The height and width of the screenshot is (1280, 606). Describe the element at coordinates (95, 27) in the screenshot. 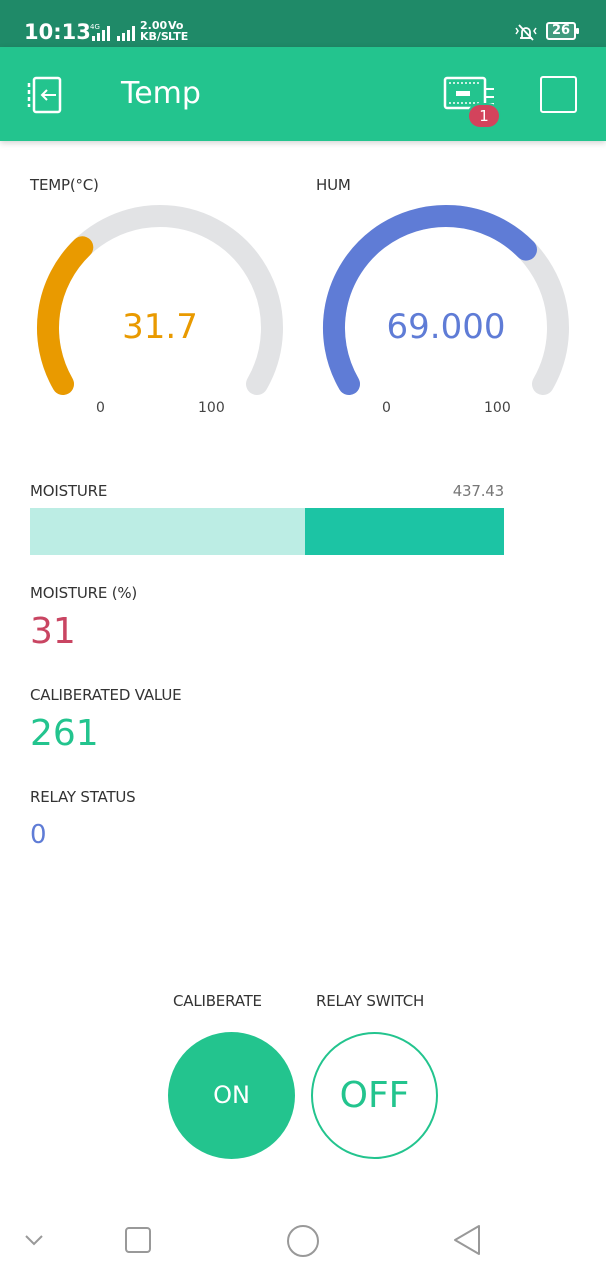

I see `network-type: 4G` at that location.